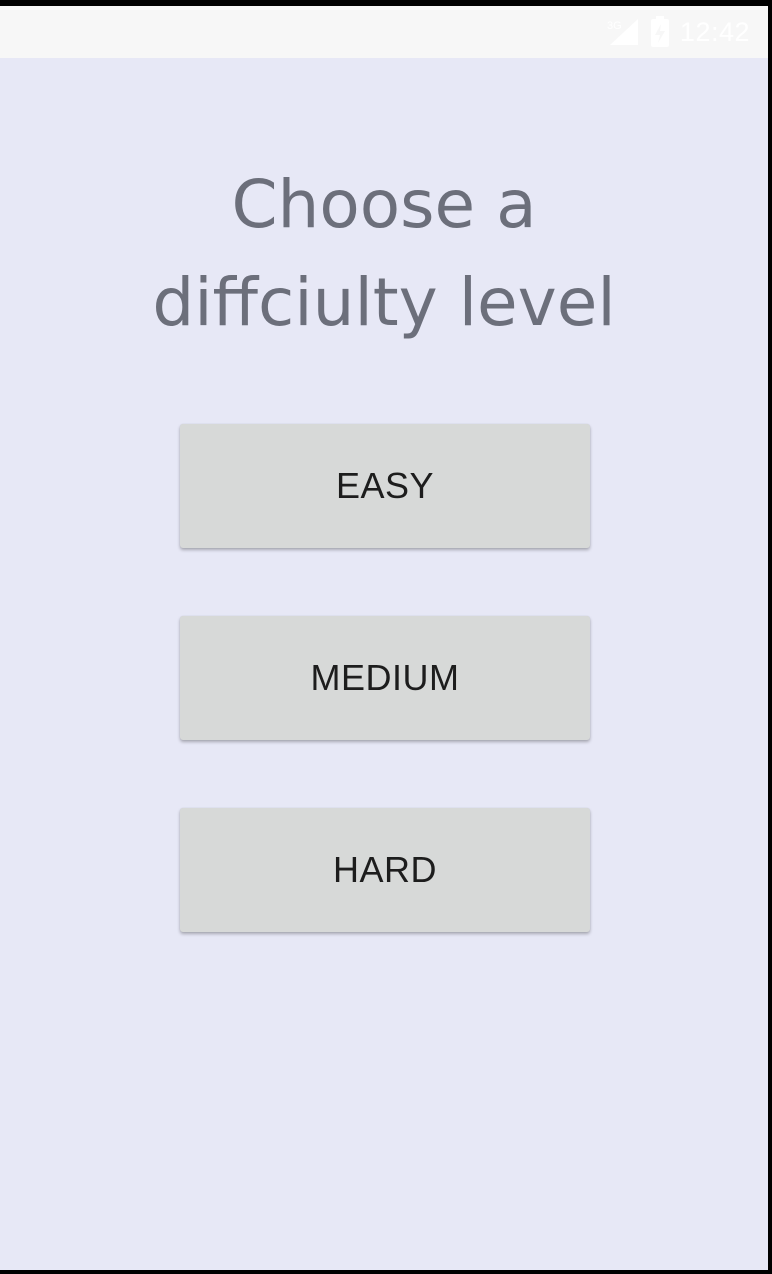 Image resolution: width=772 pixels, height=1274 pixels. Describe the element at coordinates (623, 32) in the screenshot. I see `signal-icon: 3G` at that location.